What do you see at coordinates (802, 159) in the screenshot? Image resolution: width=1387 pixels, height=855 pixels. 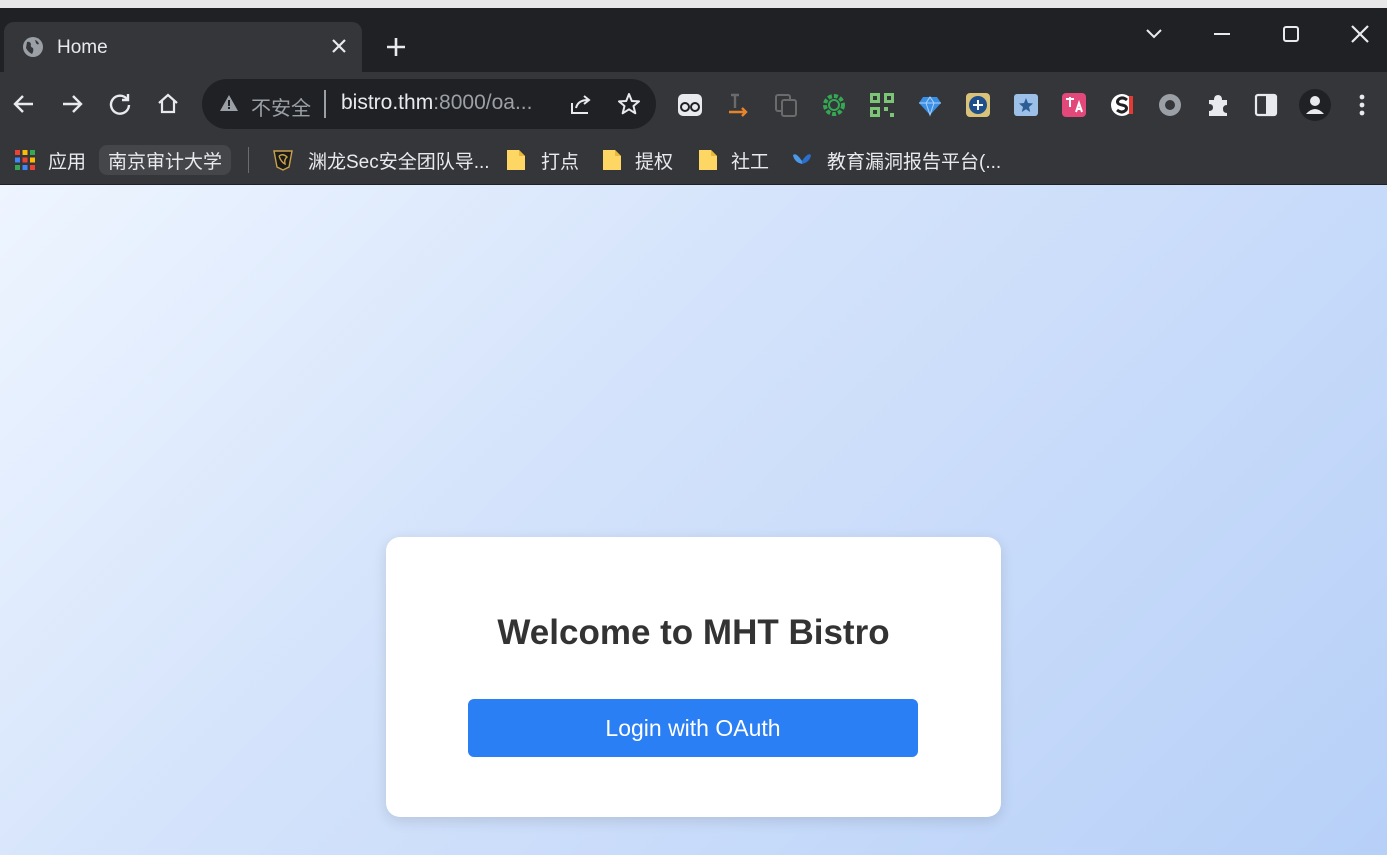 I see `butterfly-icon` at bounding box center [802, 159].